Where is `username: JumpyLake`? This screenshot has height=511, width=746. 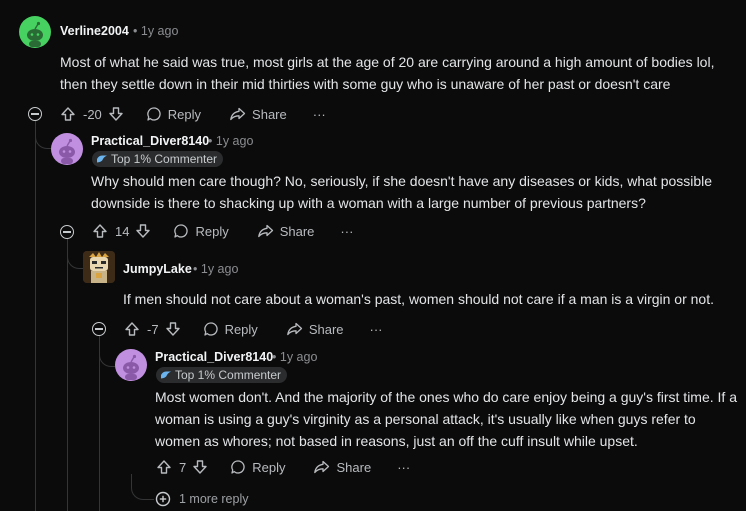
username: JumpyLake is located at coordinates (157, 269).